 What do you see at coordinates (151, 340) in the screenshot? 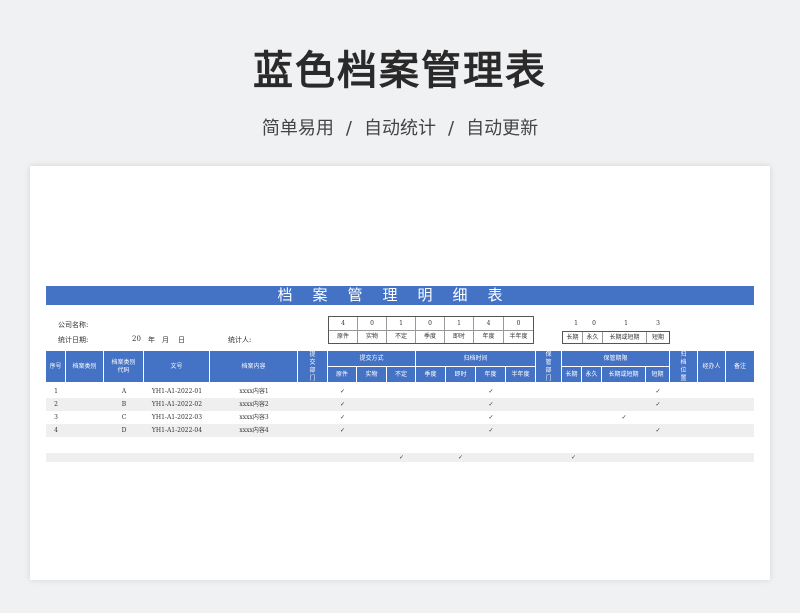
I see `date-year-unit: 年` at bounding box center [151, 340].